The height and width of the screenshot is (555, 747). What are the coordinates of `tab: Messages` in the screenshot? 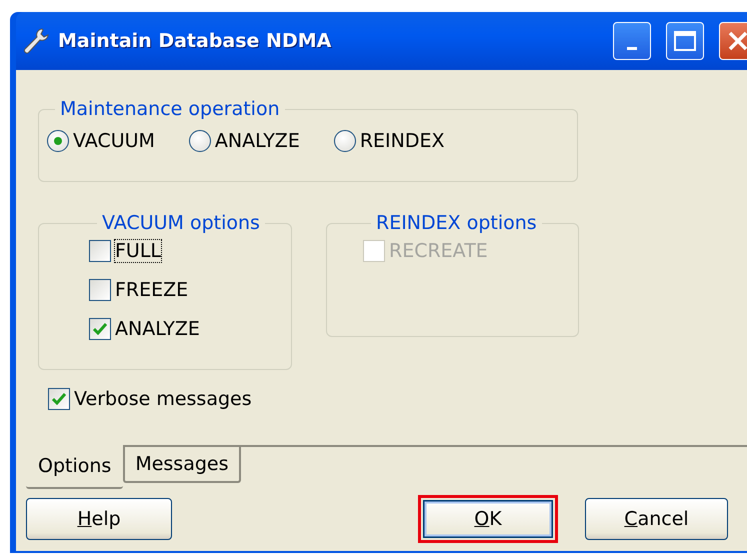 It's located at (181, 465).